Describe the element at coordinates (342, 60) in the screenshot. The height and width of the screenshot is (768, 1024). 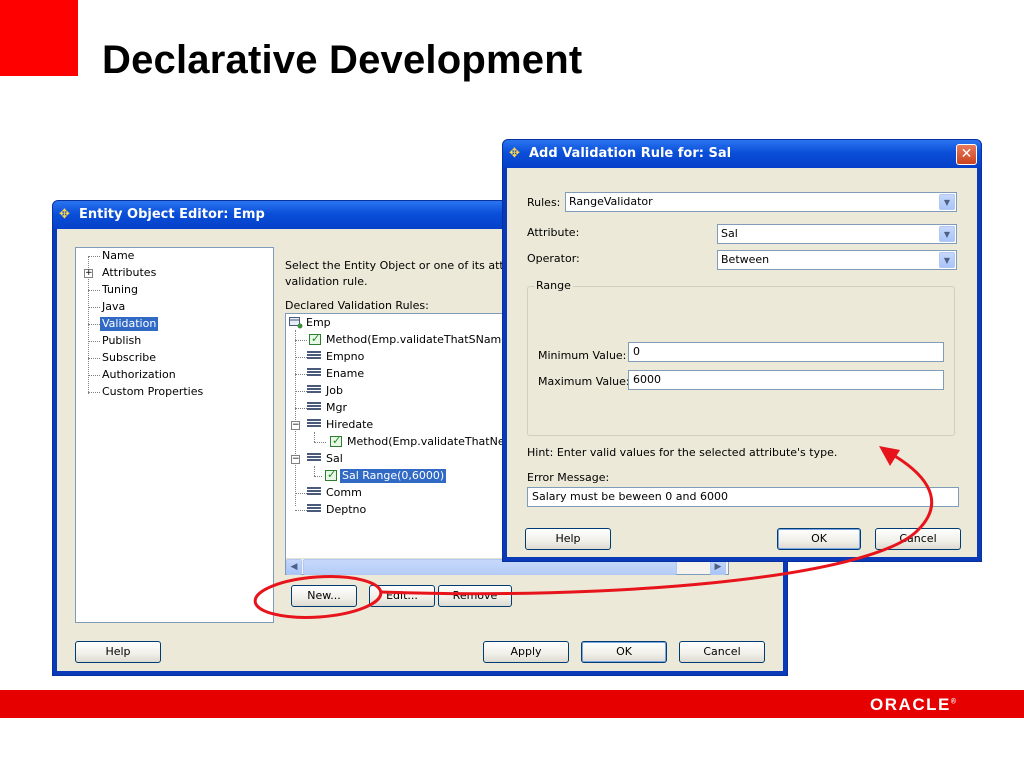
I see `slide-title: Declarative Development` at that location.